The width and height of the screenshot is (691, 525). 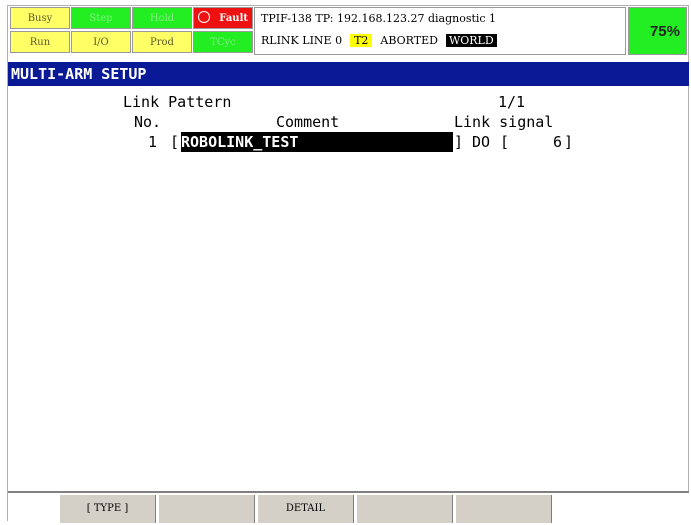 I want to click on section-heading: Link Pattern, so click(x=177, y=102).